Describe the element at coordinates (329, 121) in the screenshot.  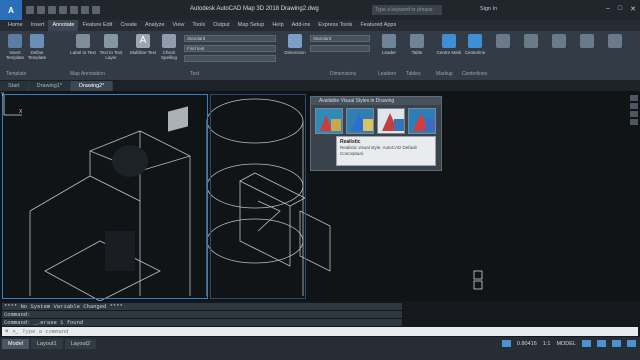
I see `visual-style-2d-wireframe` at that location.